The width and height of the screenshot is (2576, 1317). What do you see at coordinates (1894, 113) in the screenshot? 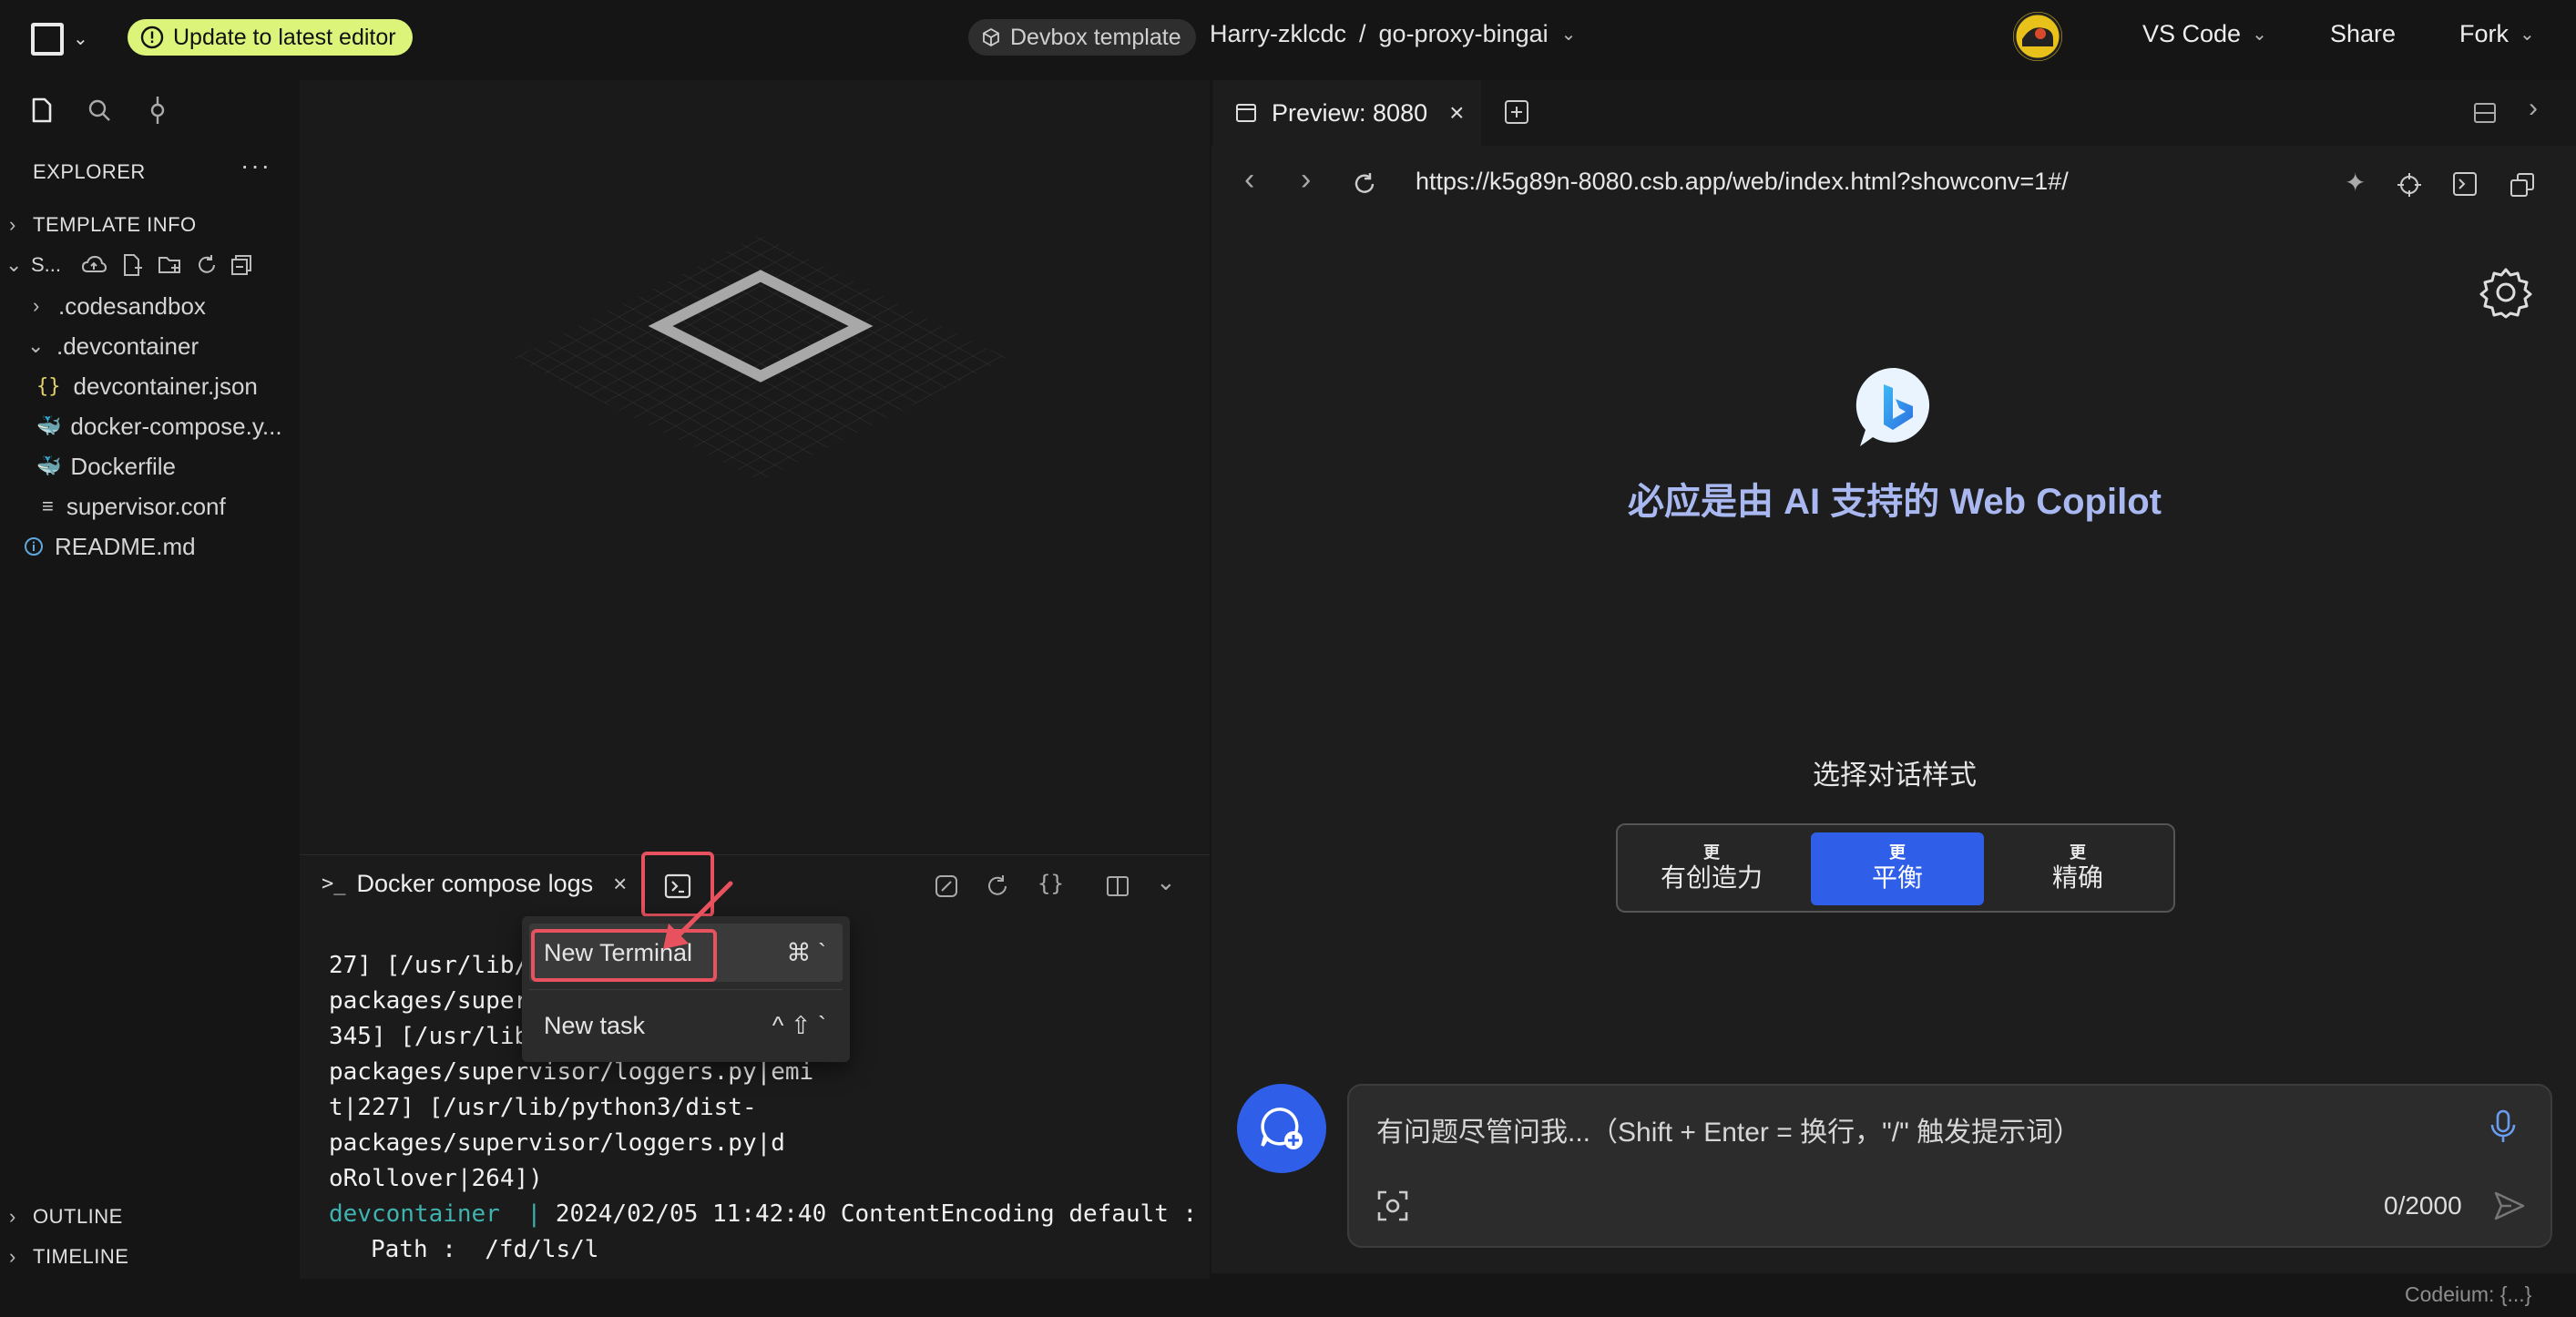
I see `preview-tab-bar: Preview: 8080 × ›` at bounding box center [1894, 113].